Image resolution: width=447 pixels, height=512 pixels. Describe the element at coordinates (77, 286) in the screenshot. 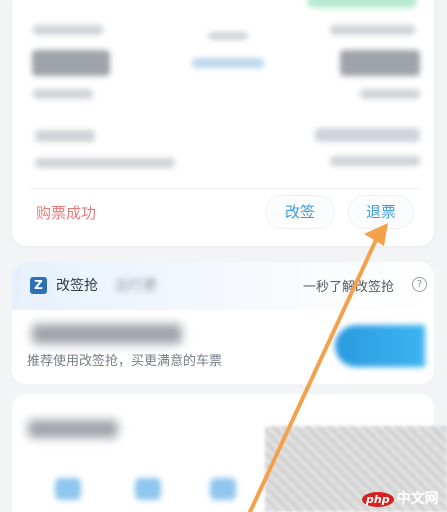

I see `change-grab-title: 改签抢` at that location.